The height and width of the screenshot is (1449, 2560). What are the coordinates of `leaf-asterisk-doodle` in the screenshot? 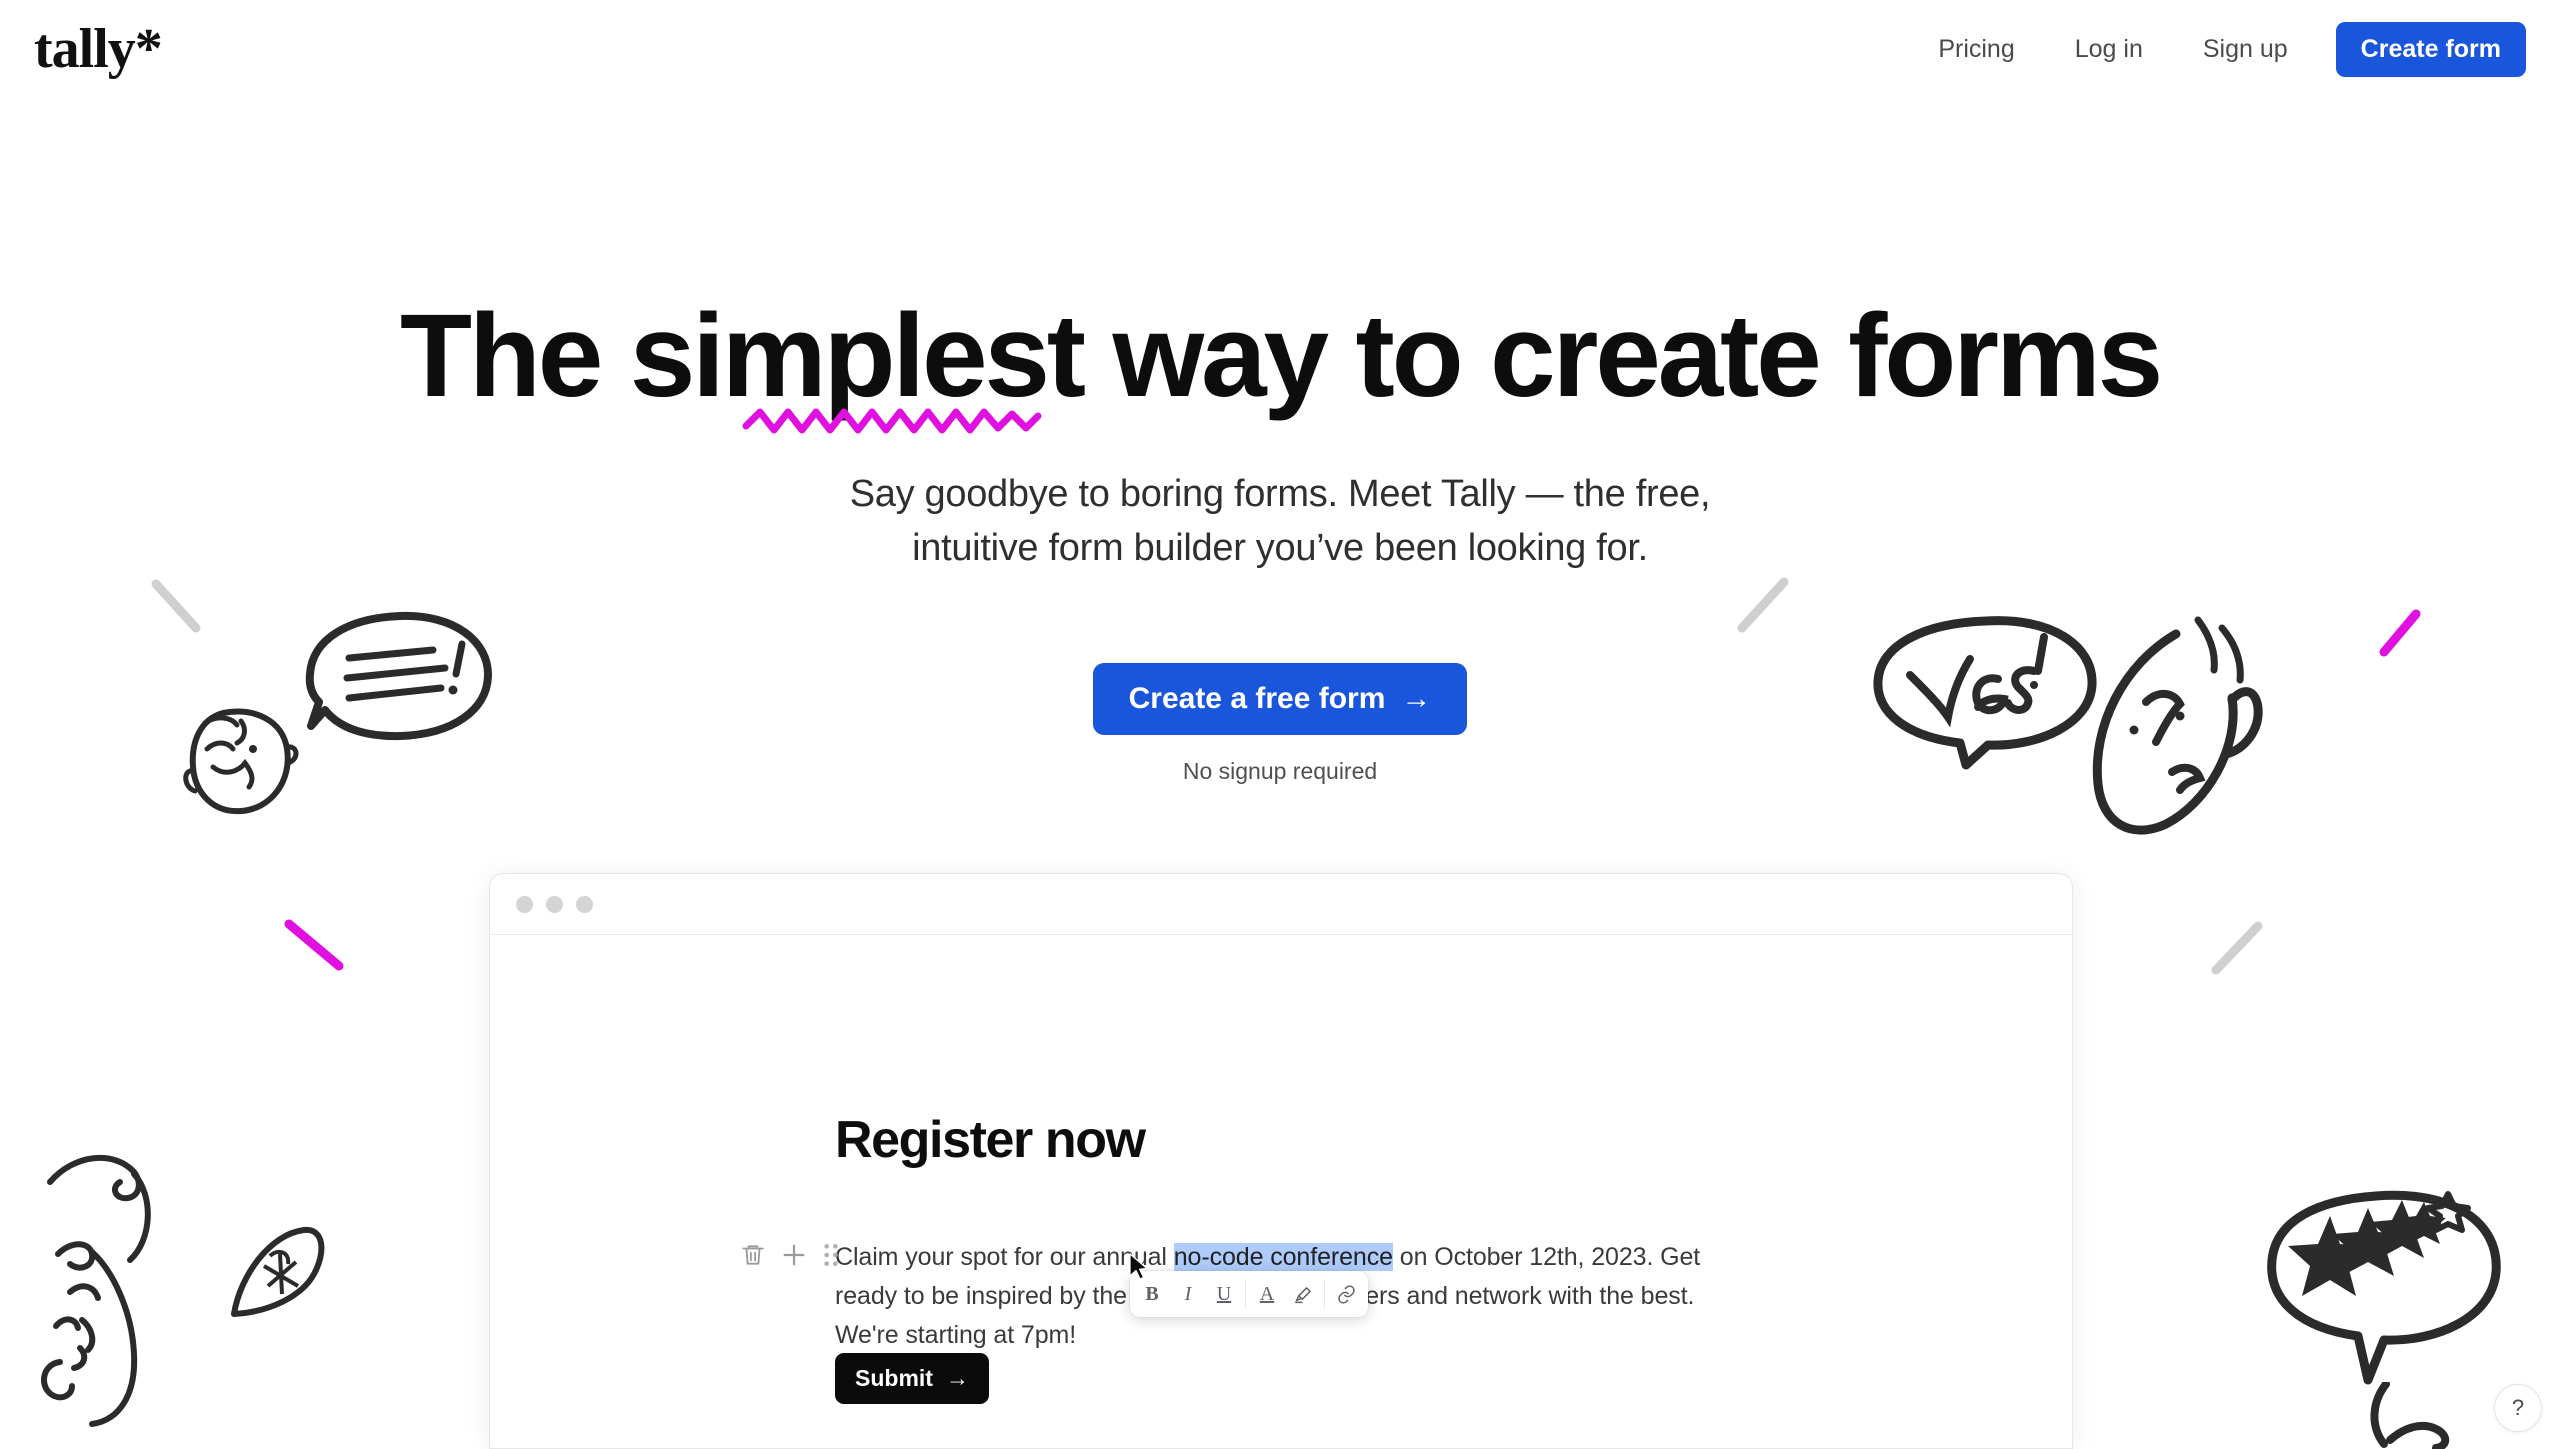 It's located at (278, 1271).